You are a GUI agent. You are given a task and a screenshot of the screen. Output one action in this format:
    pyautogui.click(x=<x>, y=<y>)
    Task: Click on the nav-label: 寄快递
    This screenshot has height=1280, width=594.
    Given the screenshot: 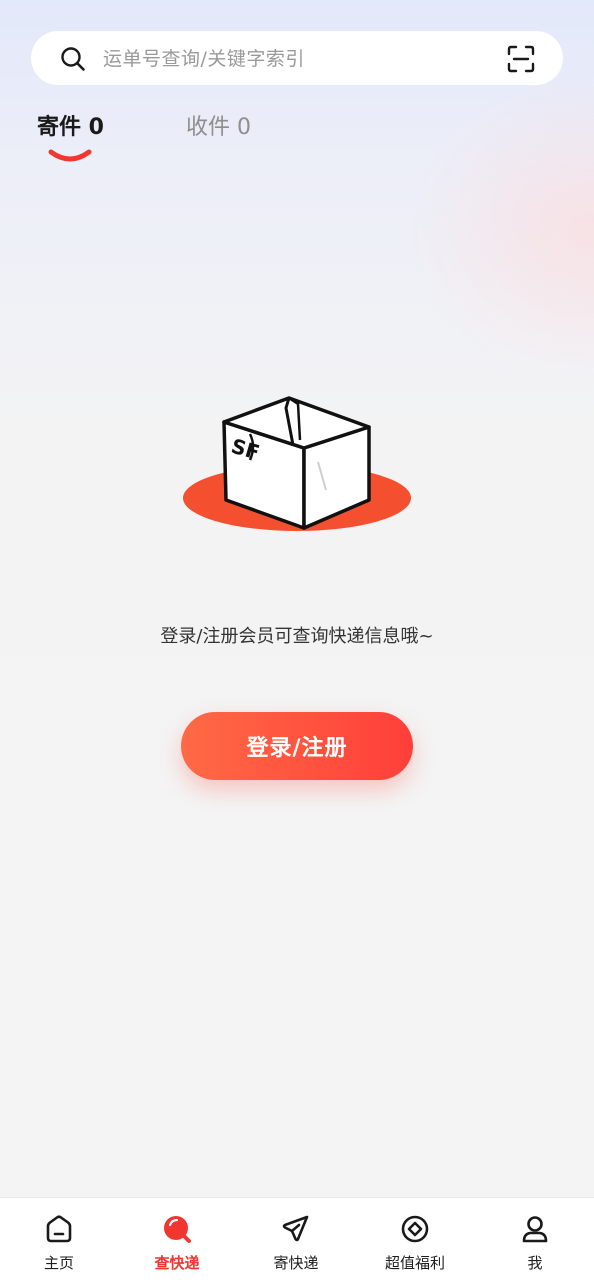 What is the action you would take?
    pyautogui.click(x=296, y=1263)
    